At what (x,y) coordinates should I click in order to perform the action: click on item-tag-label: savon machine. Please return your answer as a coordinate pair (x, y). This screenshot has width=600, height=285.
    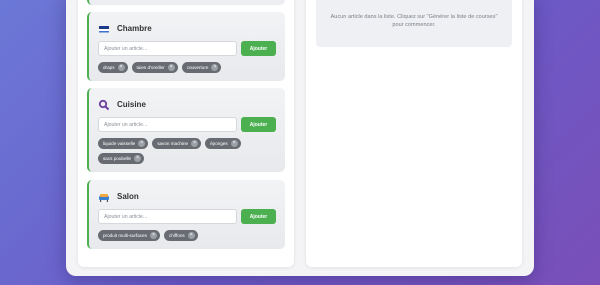
    Looking at the image, I should click on (173, 143).